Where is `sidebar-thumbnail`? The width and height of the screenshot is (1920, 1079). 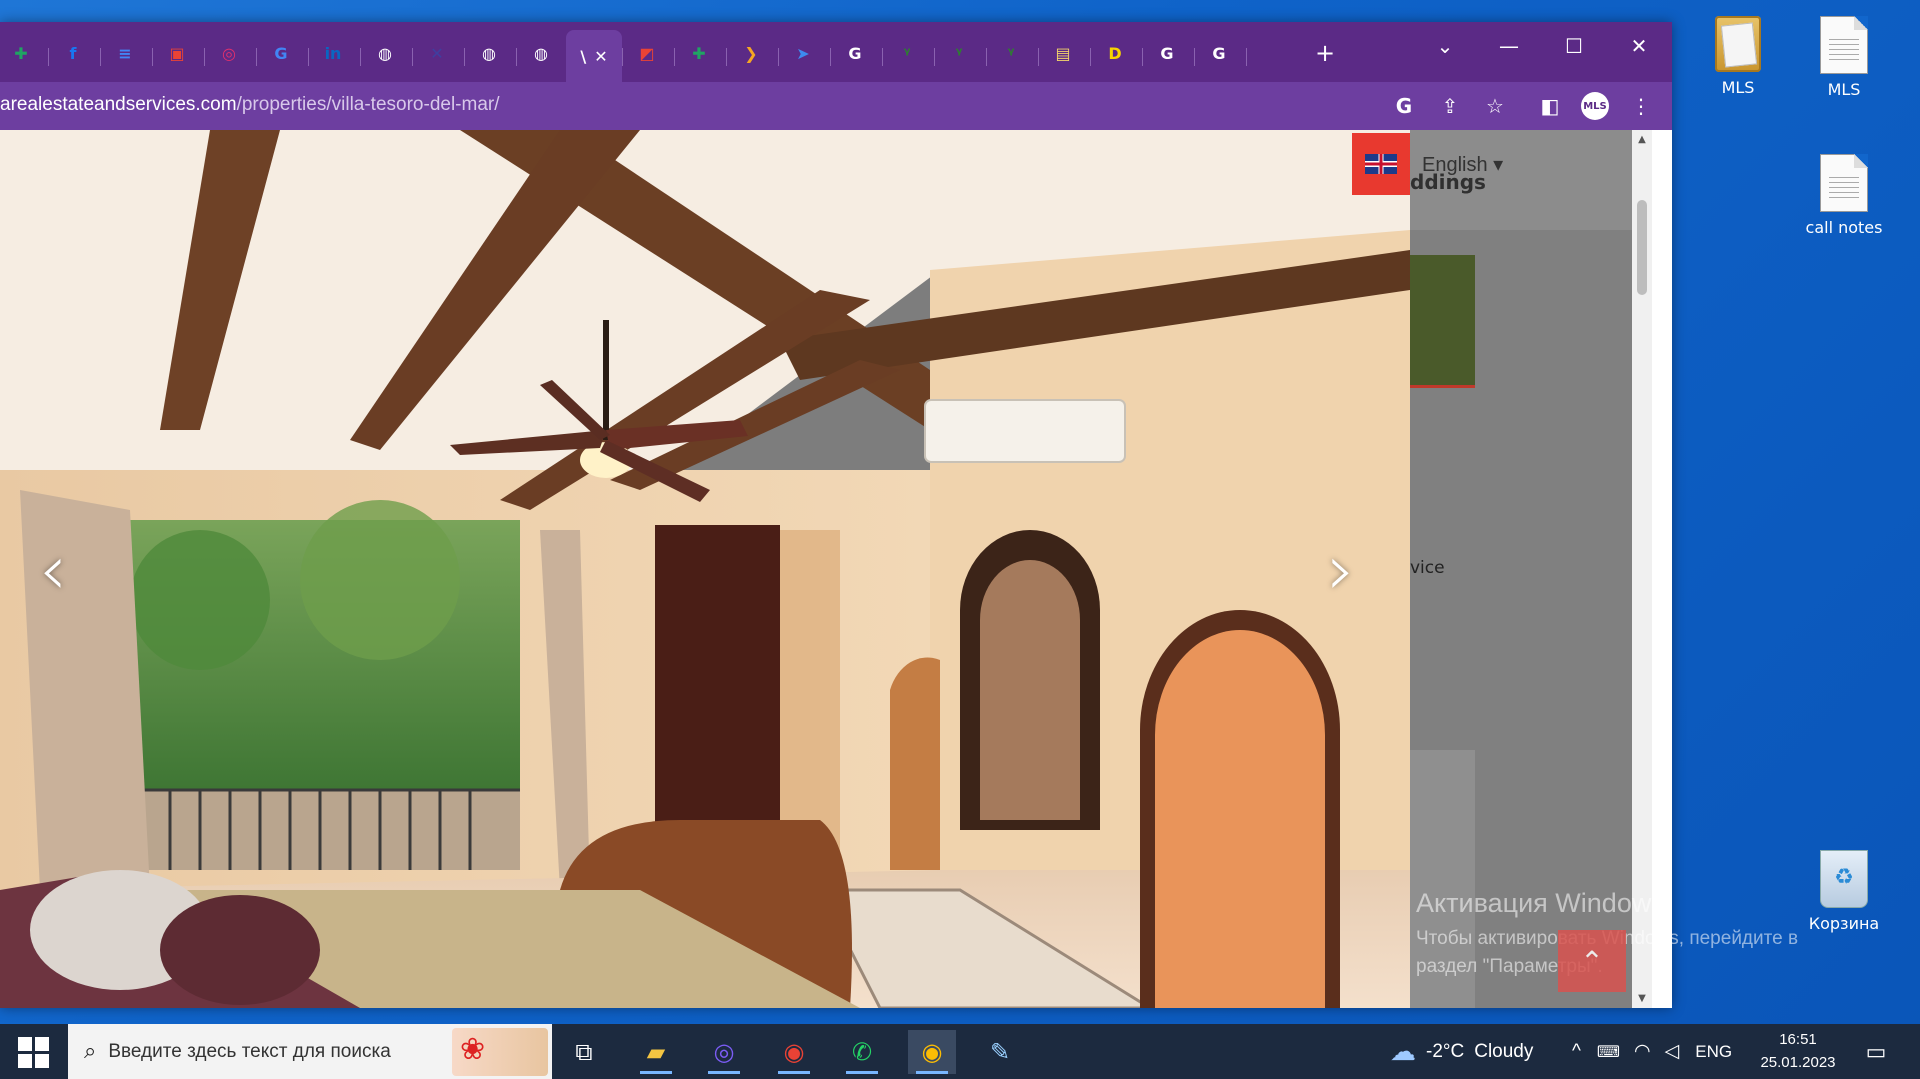 sidebar-thumbnail is located at coordinates (1442, 321).